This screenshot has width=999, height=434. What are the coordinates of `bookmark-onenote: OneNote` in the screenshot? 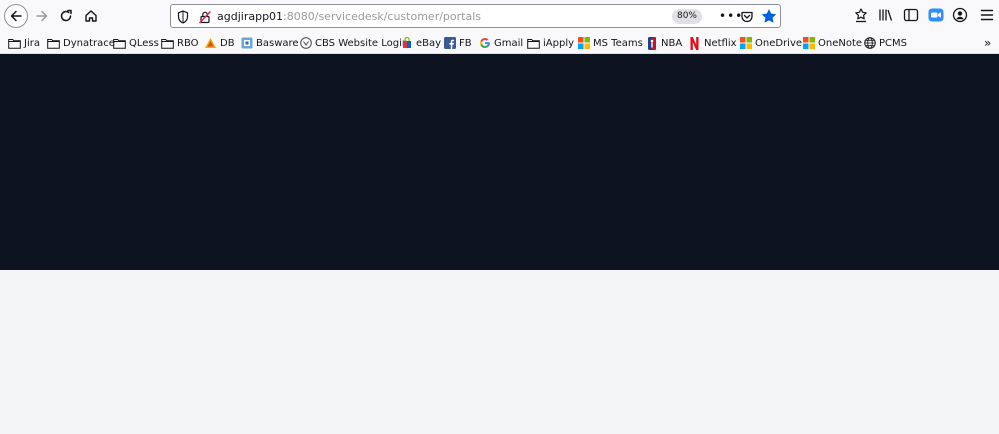 It's located at (832, 43).